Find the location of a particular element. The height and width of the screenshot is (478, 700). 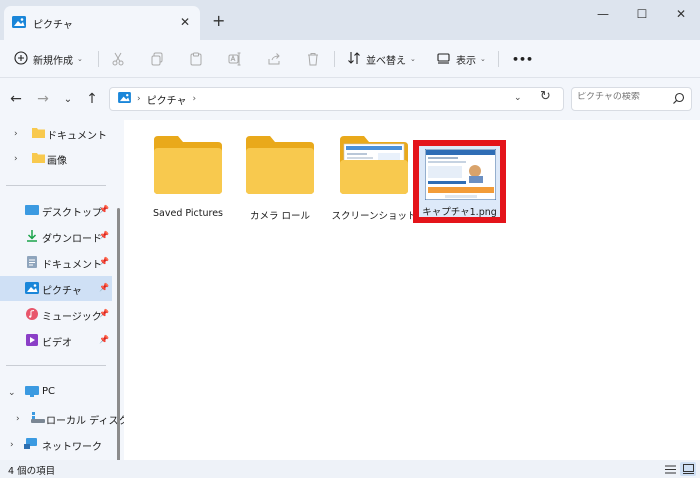

sidebar-item-label: デスクトップ is located at coordinates (72, 213).